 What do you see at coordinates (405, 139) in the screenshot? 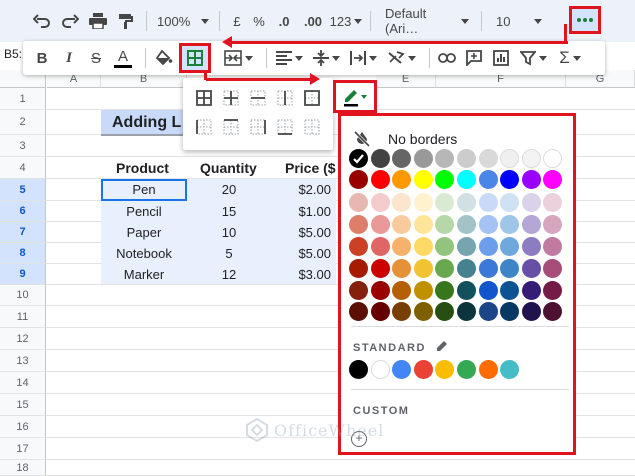
I see `no-borders-option: No borders` at bounding box center [405, 139].